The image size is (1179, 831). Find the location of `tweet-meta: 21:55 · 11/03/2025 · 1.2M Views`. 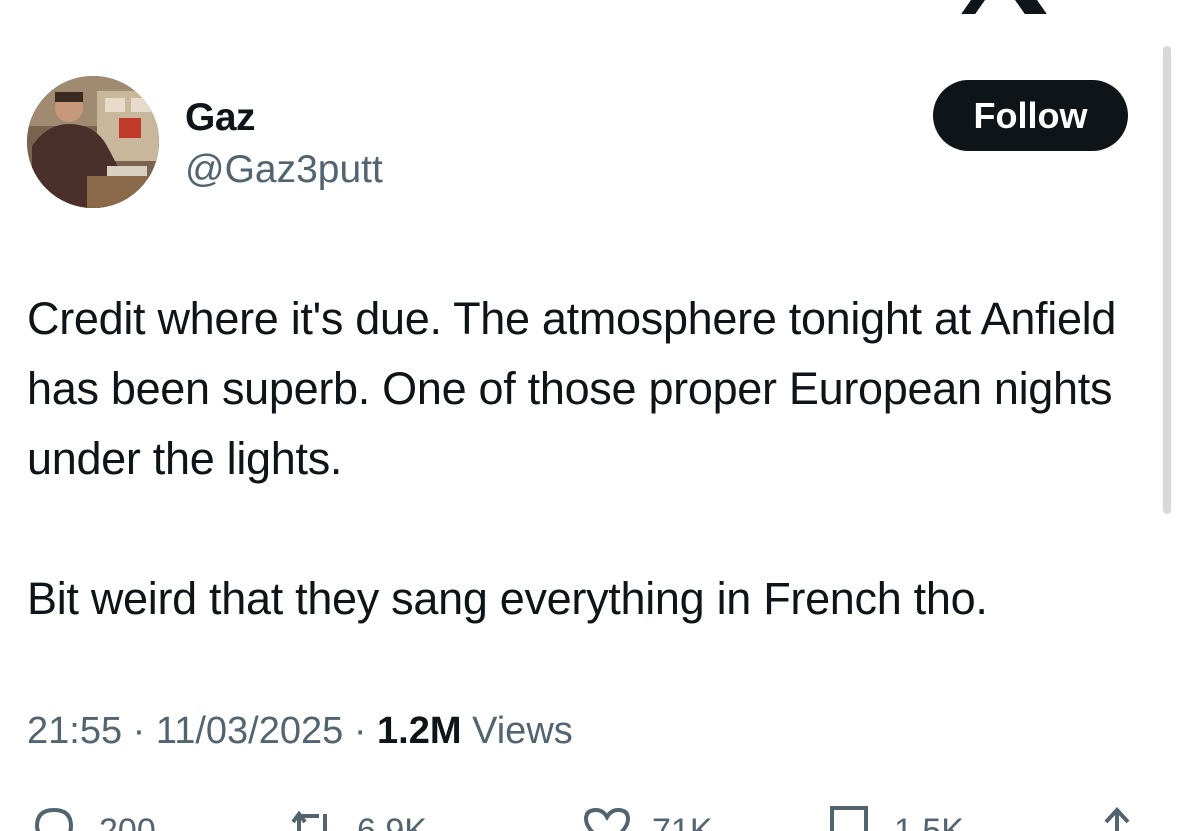

tweet-meta: 21:55 · 11/03/2025 · 1.2M Views is located at coordinates (300, 731).